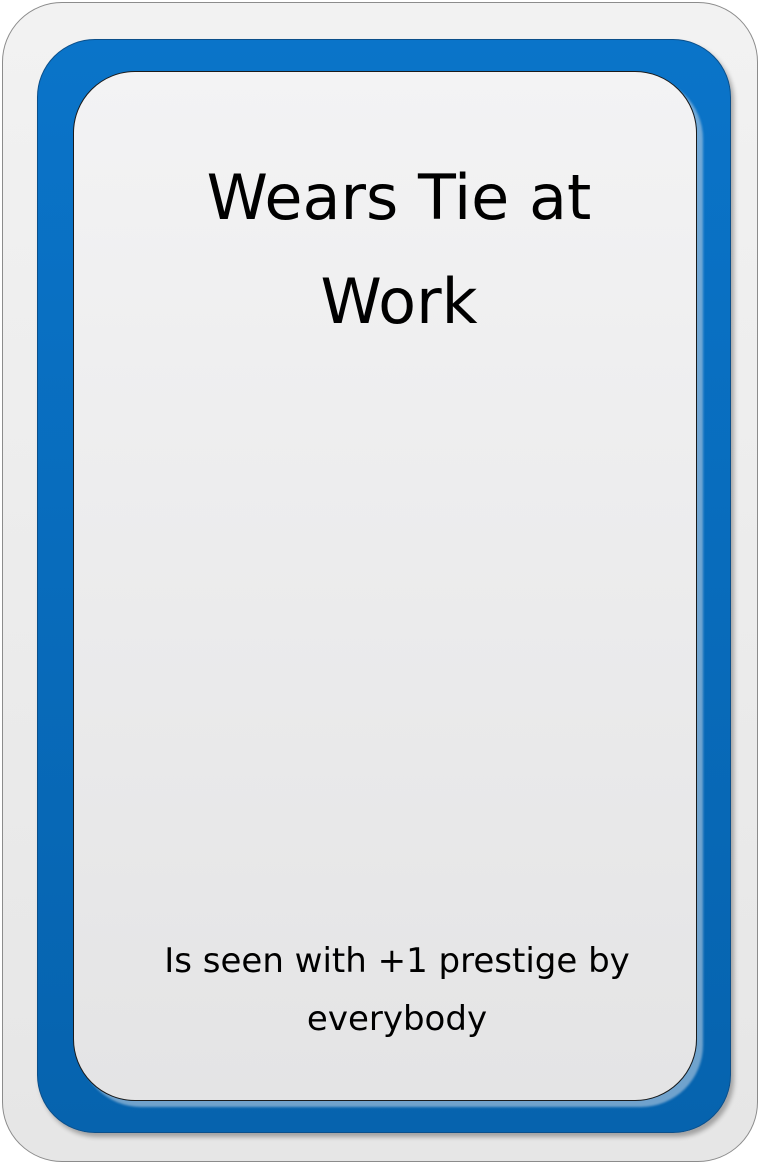 The height and width of the screenshot is (1166, 762). What do you see at coordinates (385, 250) in the screenshot?
I see `card-title: Wears Tie at Work` at bounding box center [385, 250].